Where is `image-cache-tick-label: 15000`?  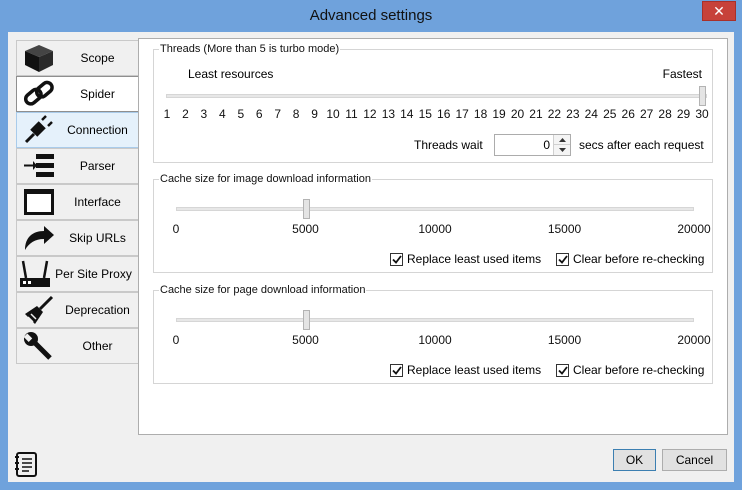 image-cache-tick-label: 15000 is located at coordinates (564, 229).